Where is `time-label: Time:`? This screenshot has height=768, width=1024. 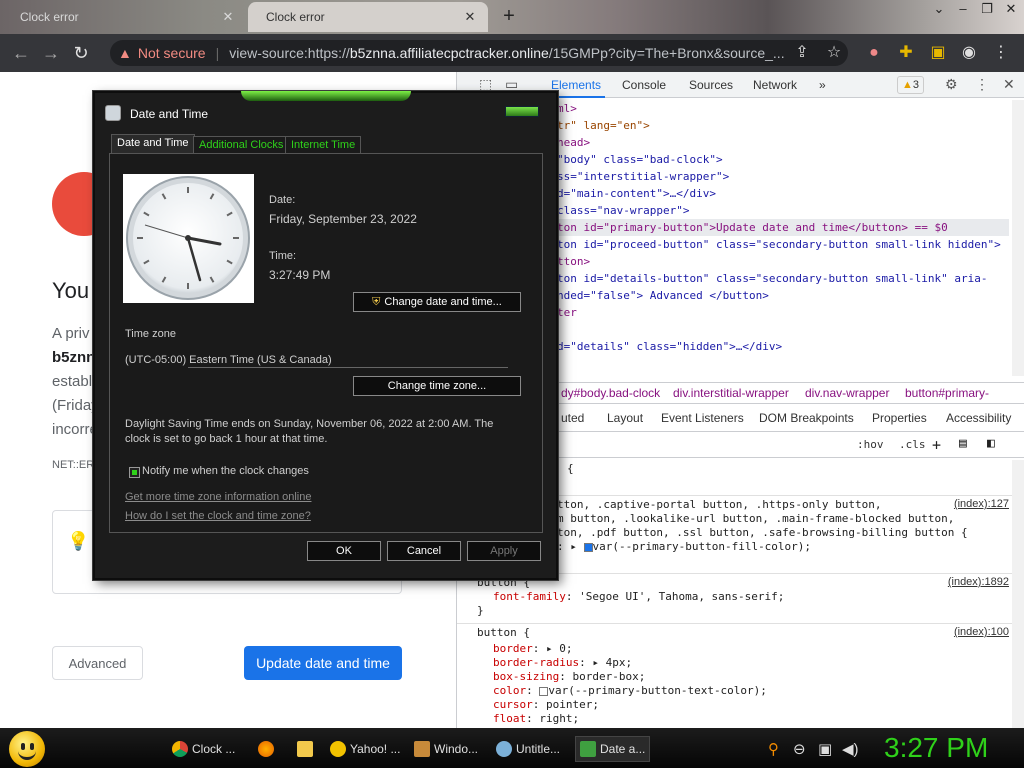 time-label: Time: is located at coordinates (283, 256).